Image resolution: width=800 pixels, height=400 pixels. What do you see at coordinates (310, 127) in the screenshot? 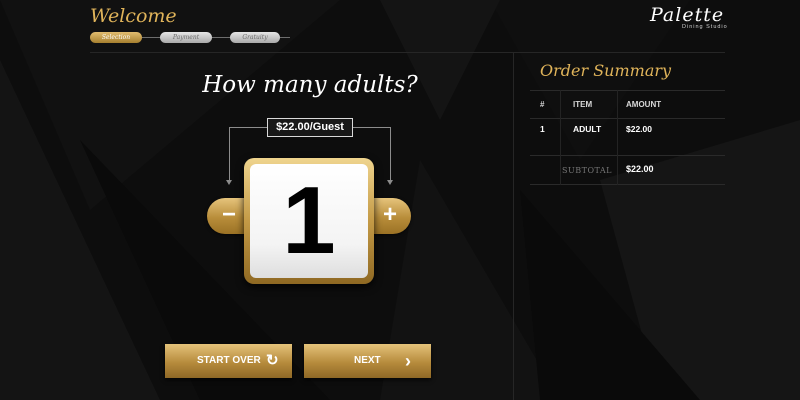
I see `price-per-guest: $22.00/Guest` at bounding box center [310, 127].